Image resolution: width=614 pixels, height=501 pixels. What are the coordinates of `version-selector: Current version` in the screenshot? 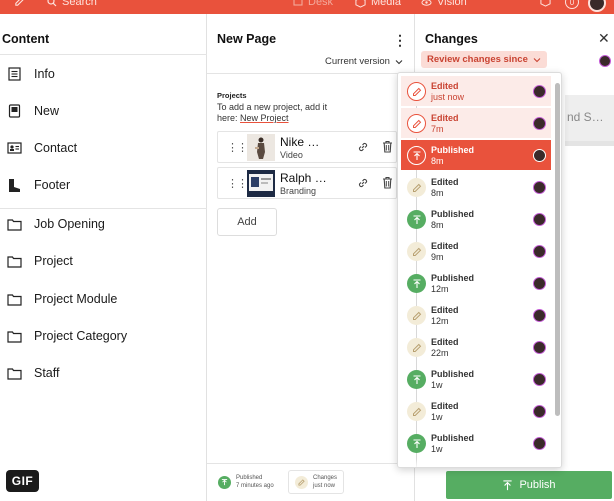 It's located at (364, 61).